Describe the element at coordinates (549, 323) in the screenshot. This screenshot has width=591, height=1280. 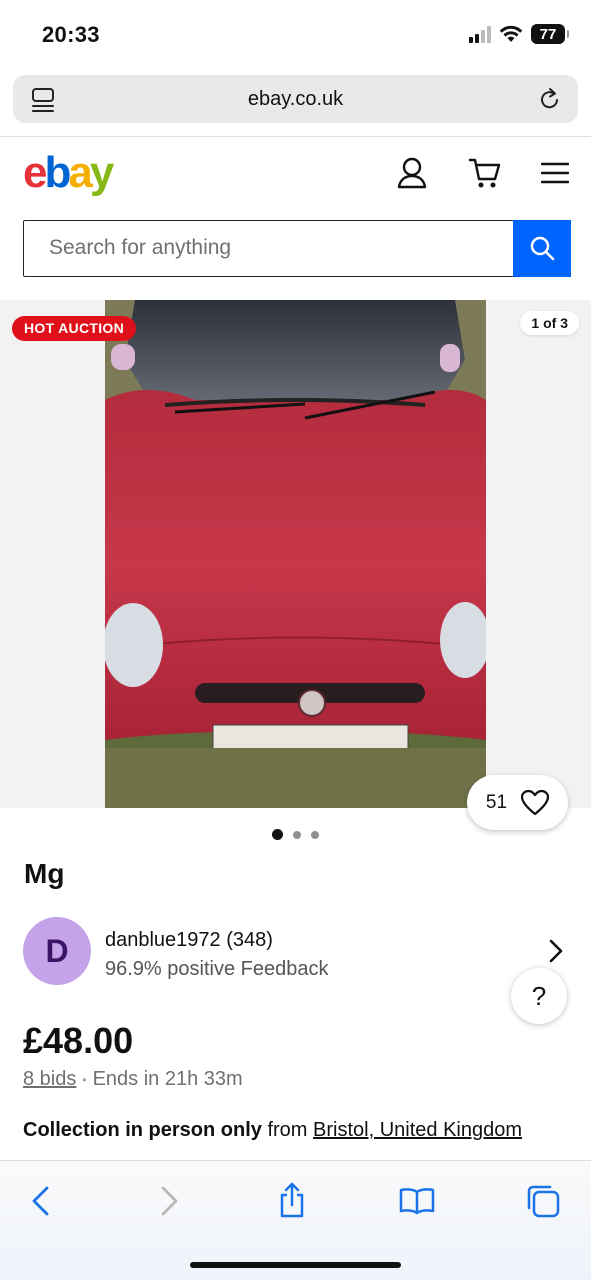
I see `image-counter: 1 of 3` at that location.